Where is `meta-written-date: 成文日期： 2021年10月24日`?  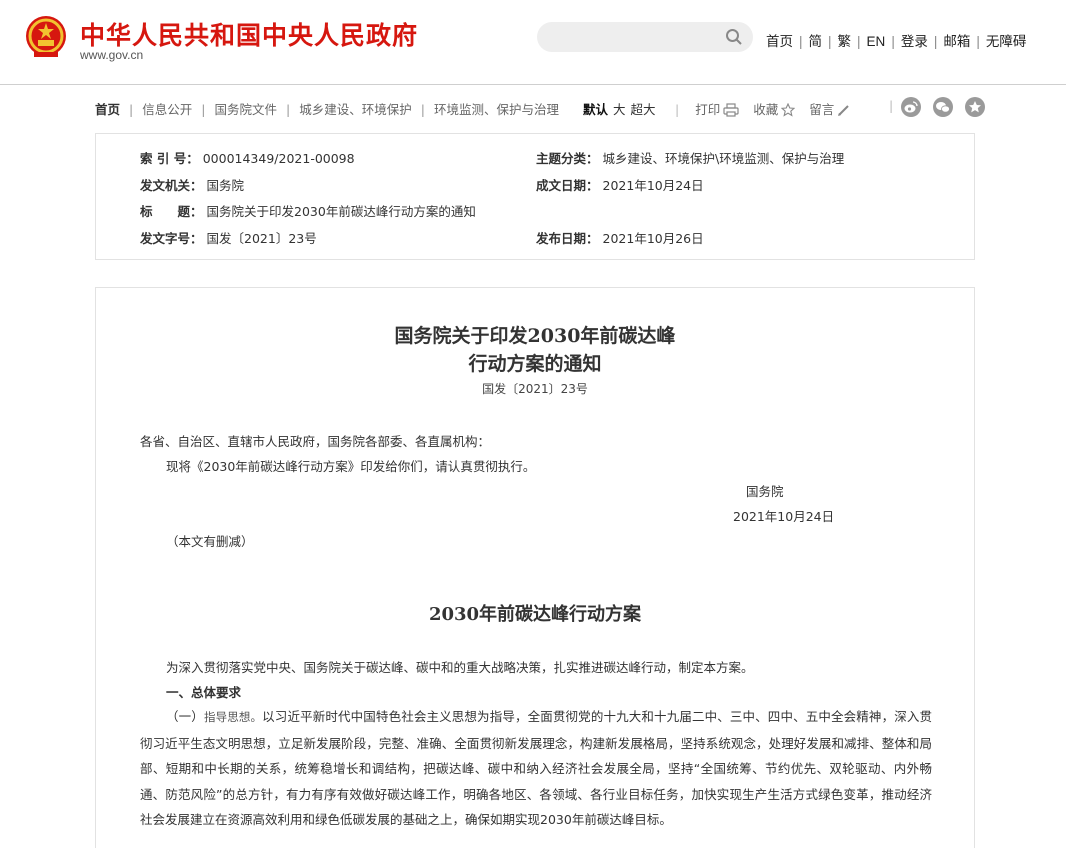
meta-written-date: 成文日期： 2021年10月24日 is located at coordinates (620, 184).